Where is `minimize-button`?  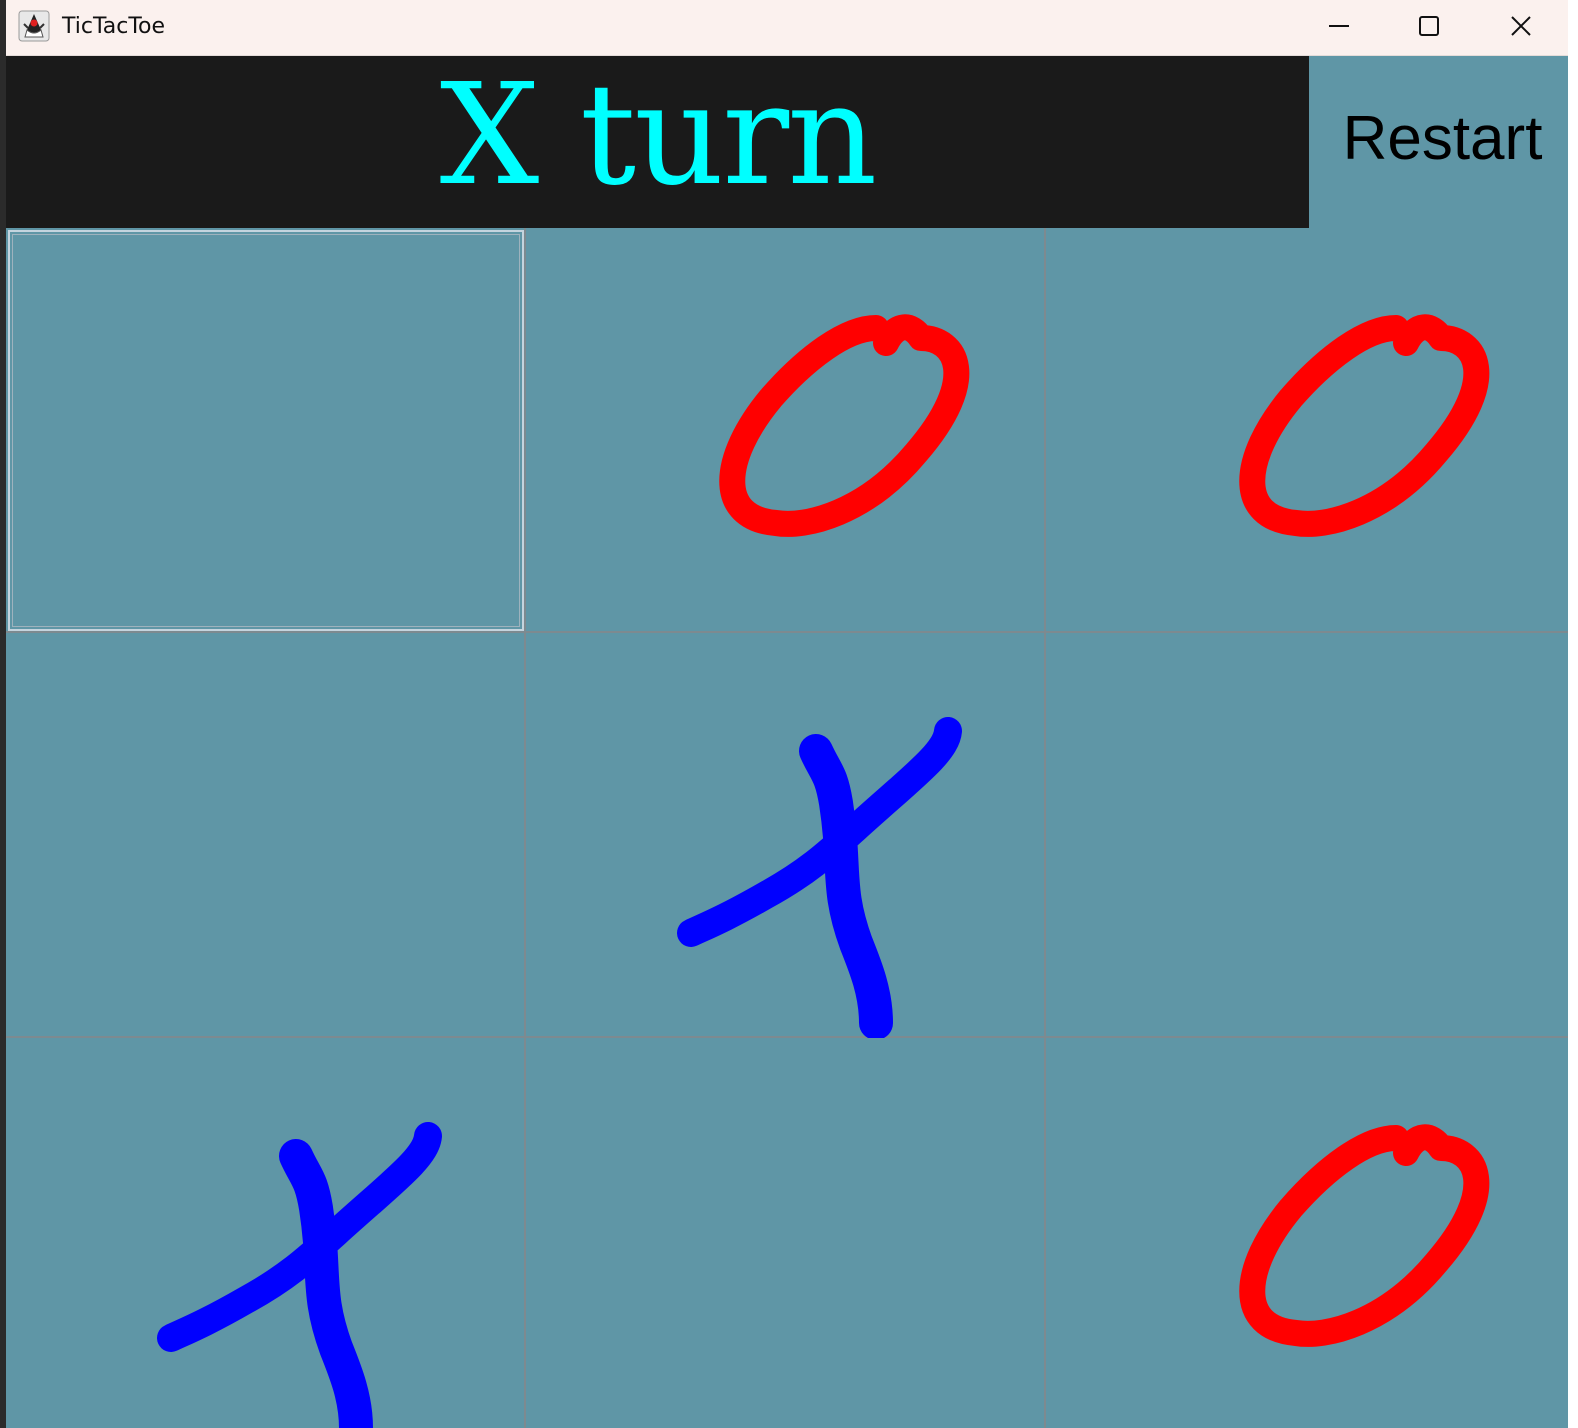 minimize-button is located at coordinates (1339, 26).